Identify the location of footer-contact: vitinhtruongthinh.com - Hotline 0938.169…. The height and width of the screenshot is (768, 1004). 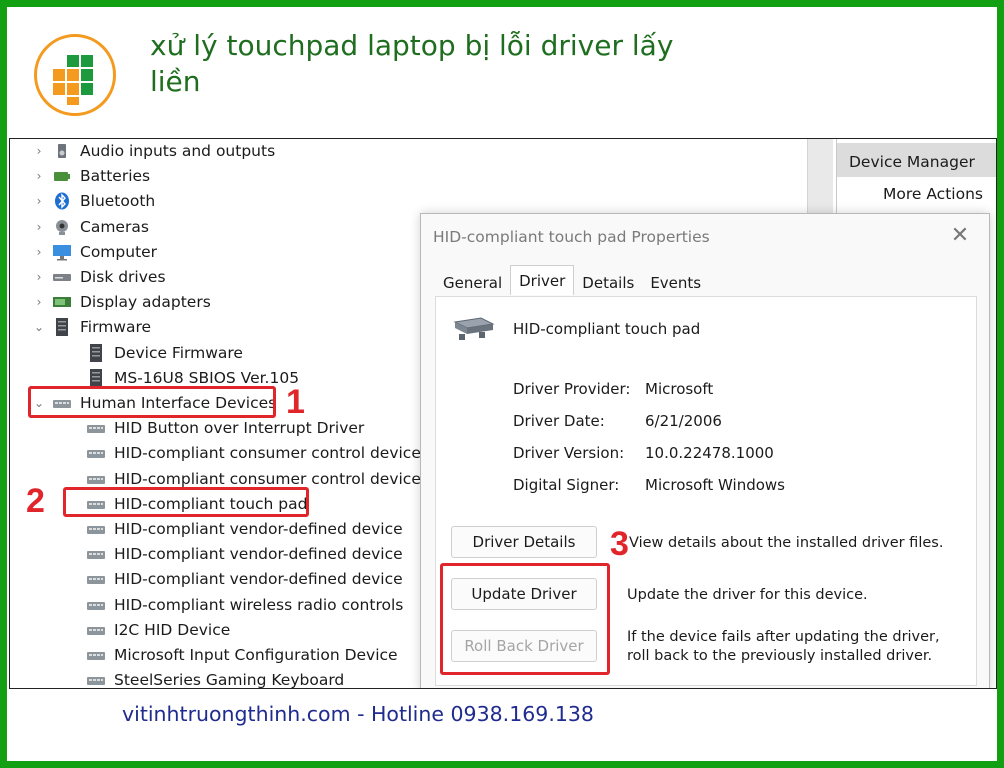
(358, 714).